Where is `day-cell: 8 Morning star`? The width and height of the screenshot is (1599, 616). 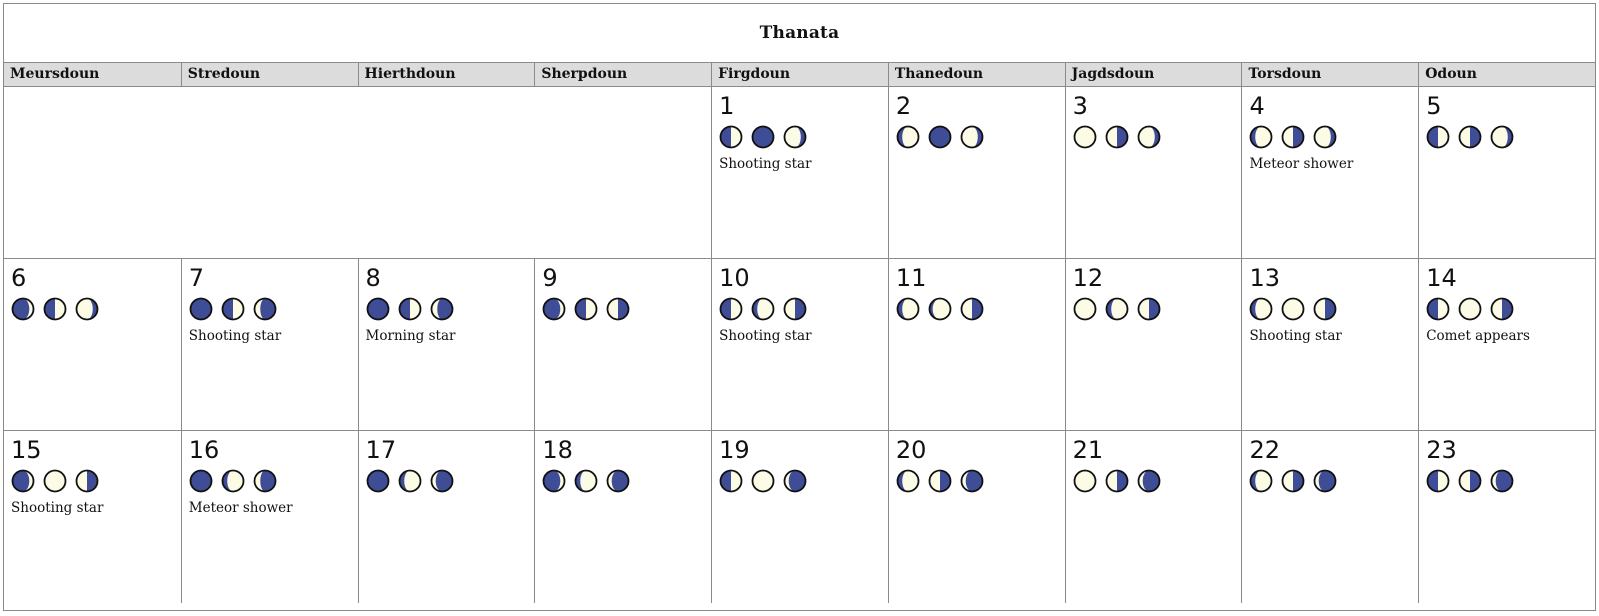
day-cell: 8 Morning star is located at coordinates (446, 344).